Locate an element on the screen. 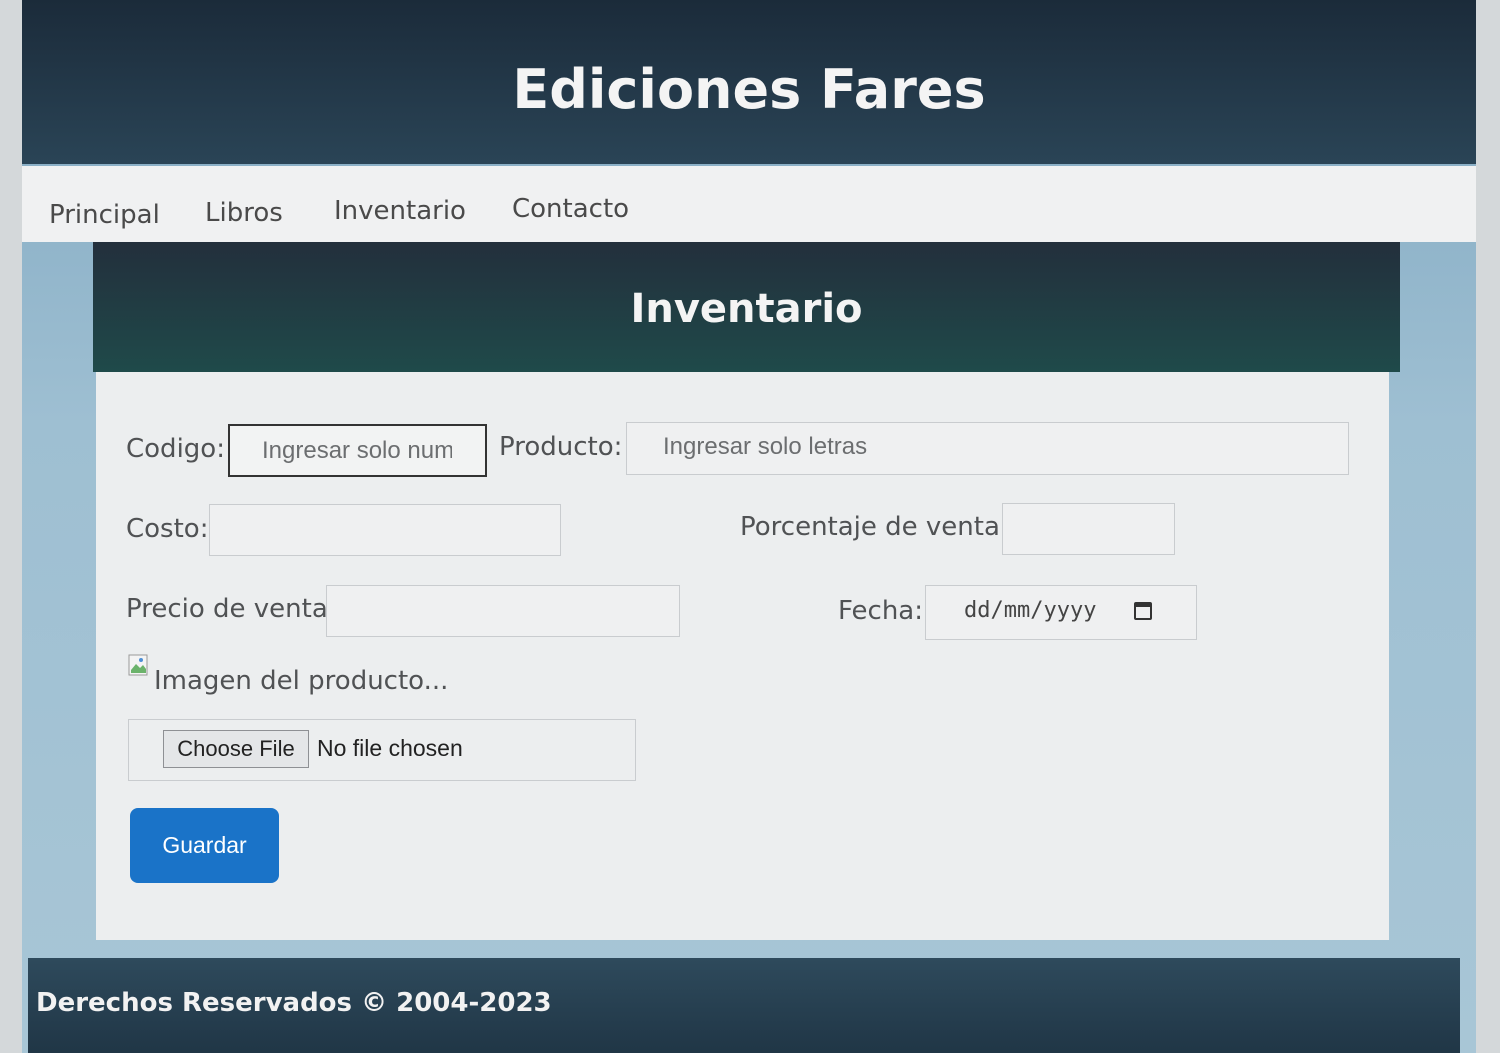  producto-input: Ingresar solo letras is located at coordinates (987, 448).